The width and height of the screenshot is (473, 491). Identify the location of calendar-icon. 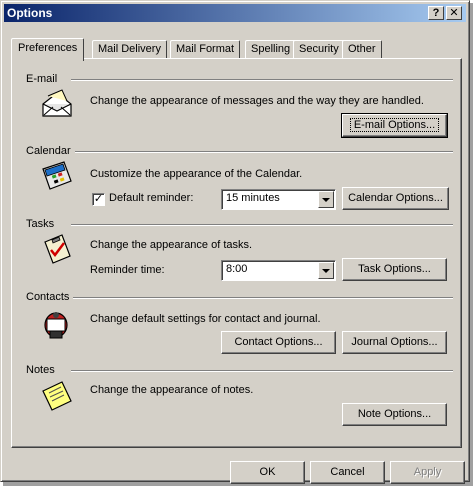
(57, 175).